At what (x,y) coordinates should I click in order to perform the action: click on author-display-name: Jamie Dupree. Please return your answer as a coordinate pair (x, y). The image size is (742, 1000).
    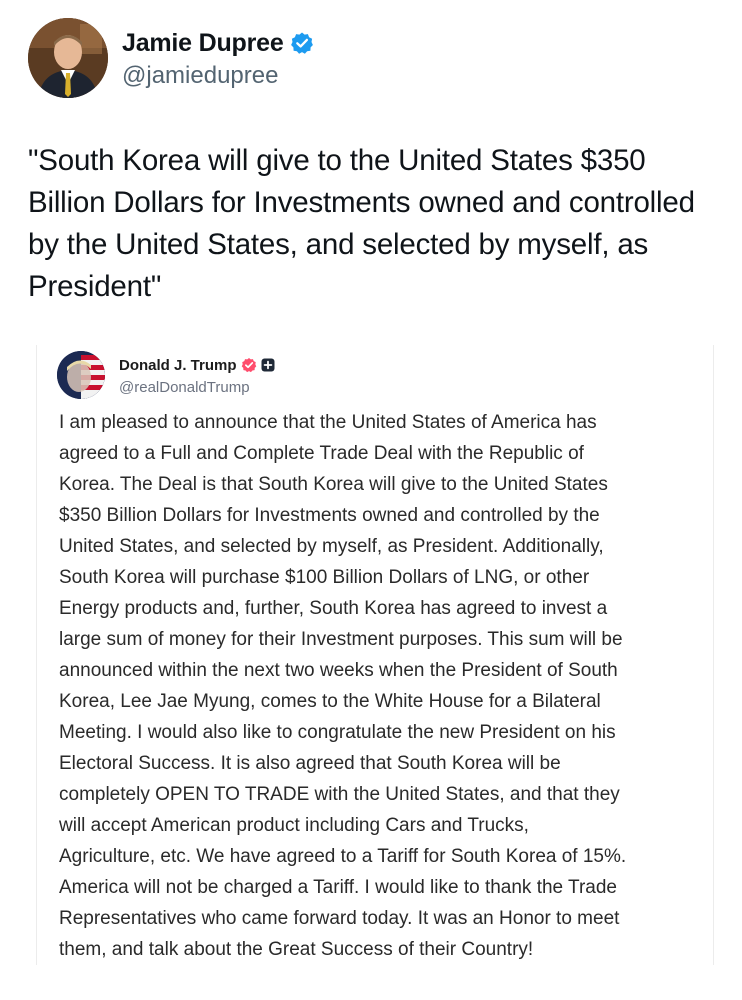
    Looking at the image, I should click on (203, 43).